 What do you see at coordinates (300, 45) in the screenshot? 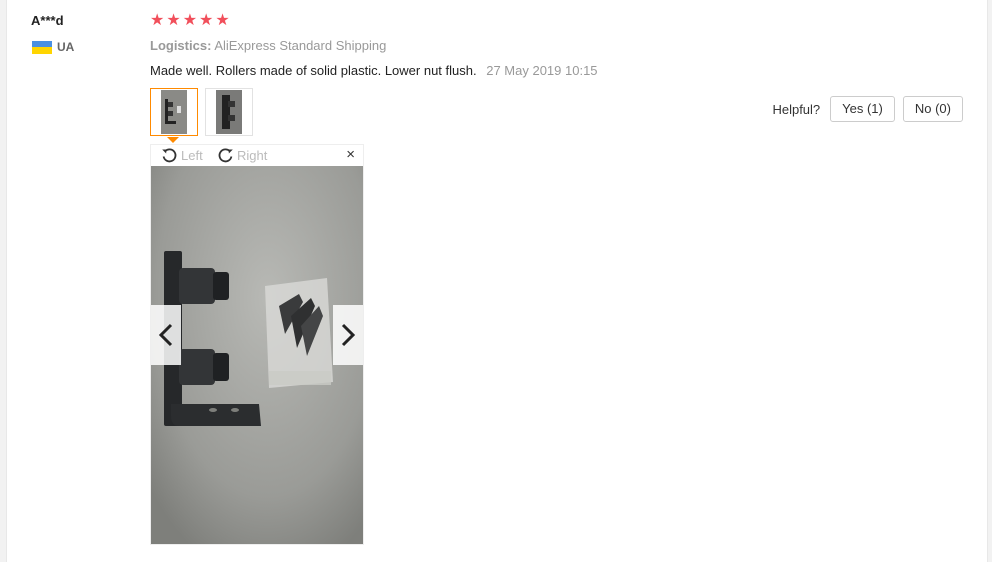
I see `logistics-value: AliExpress Standard Shipping` at bounding box center [300, 45].